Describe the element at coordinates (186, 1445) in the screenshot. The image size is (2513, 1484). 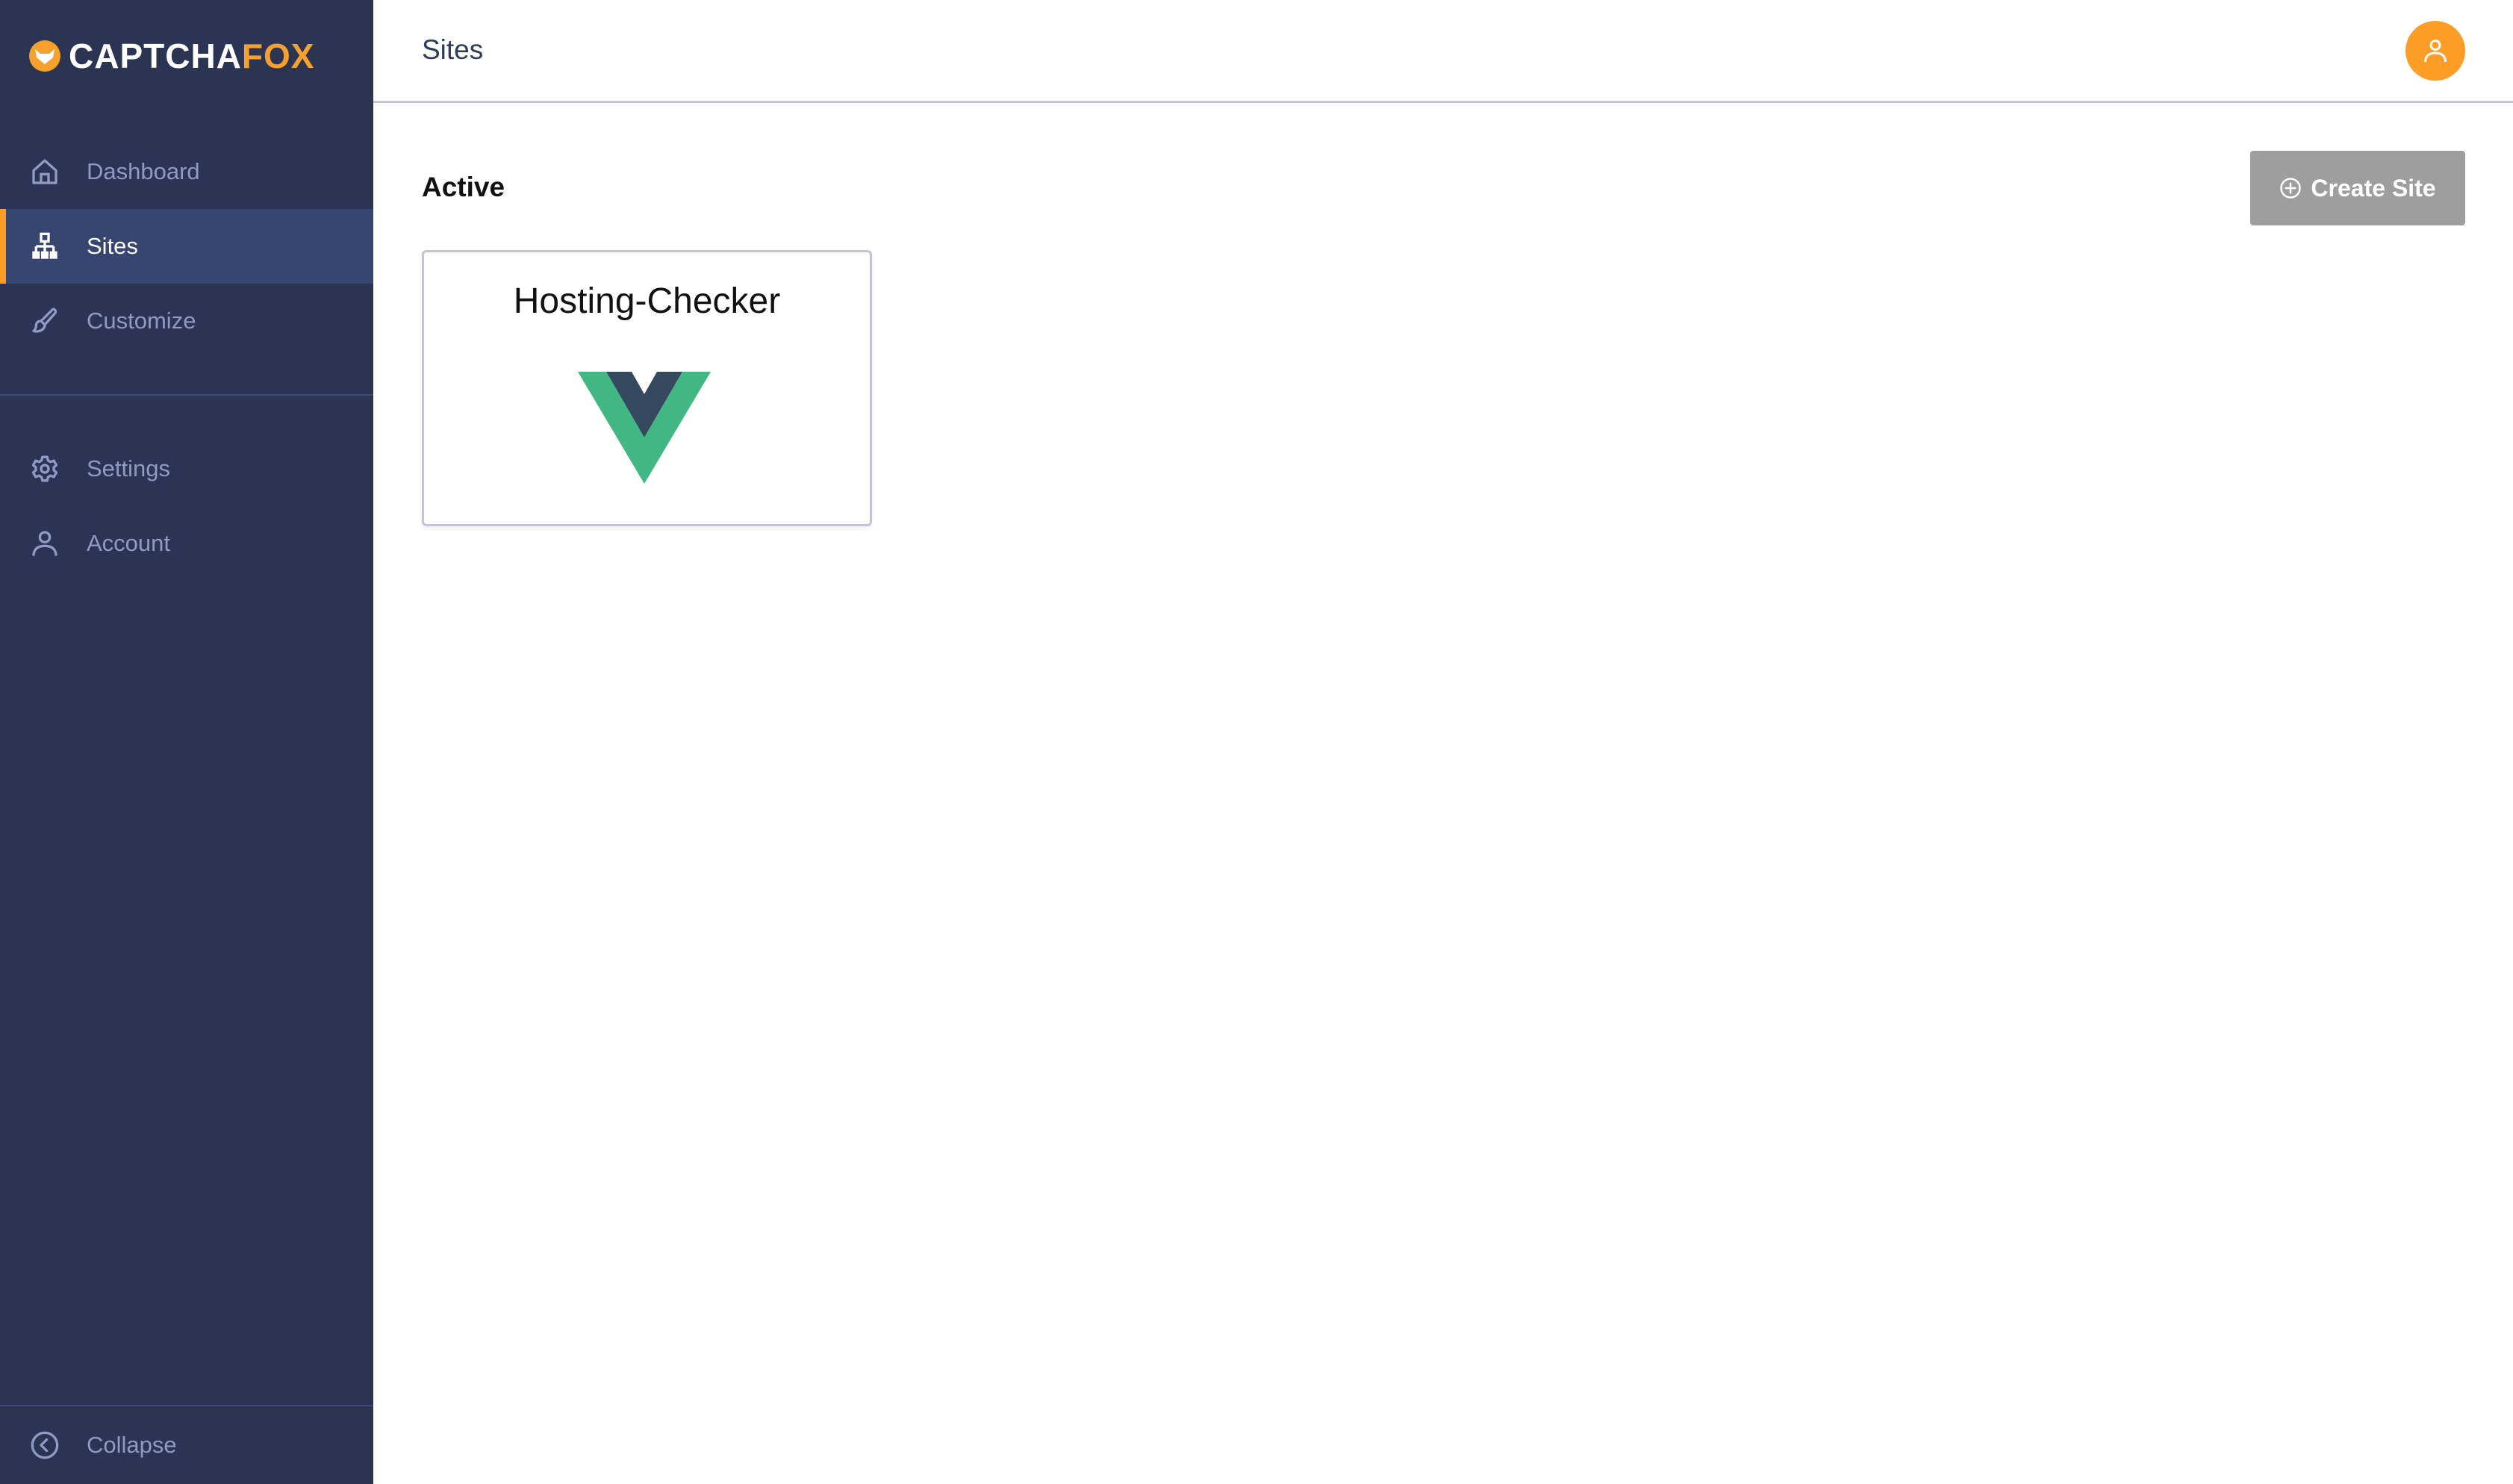
I see `collapse-button: Collapse` at that location.